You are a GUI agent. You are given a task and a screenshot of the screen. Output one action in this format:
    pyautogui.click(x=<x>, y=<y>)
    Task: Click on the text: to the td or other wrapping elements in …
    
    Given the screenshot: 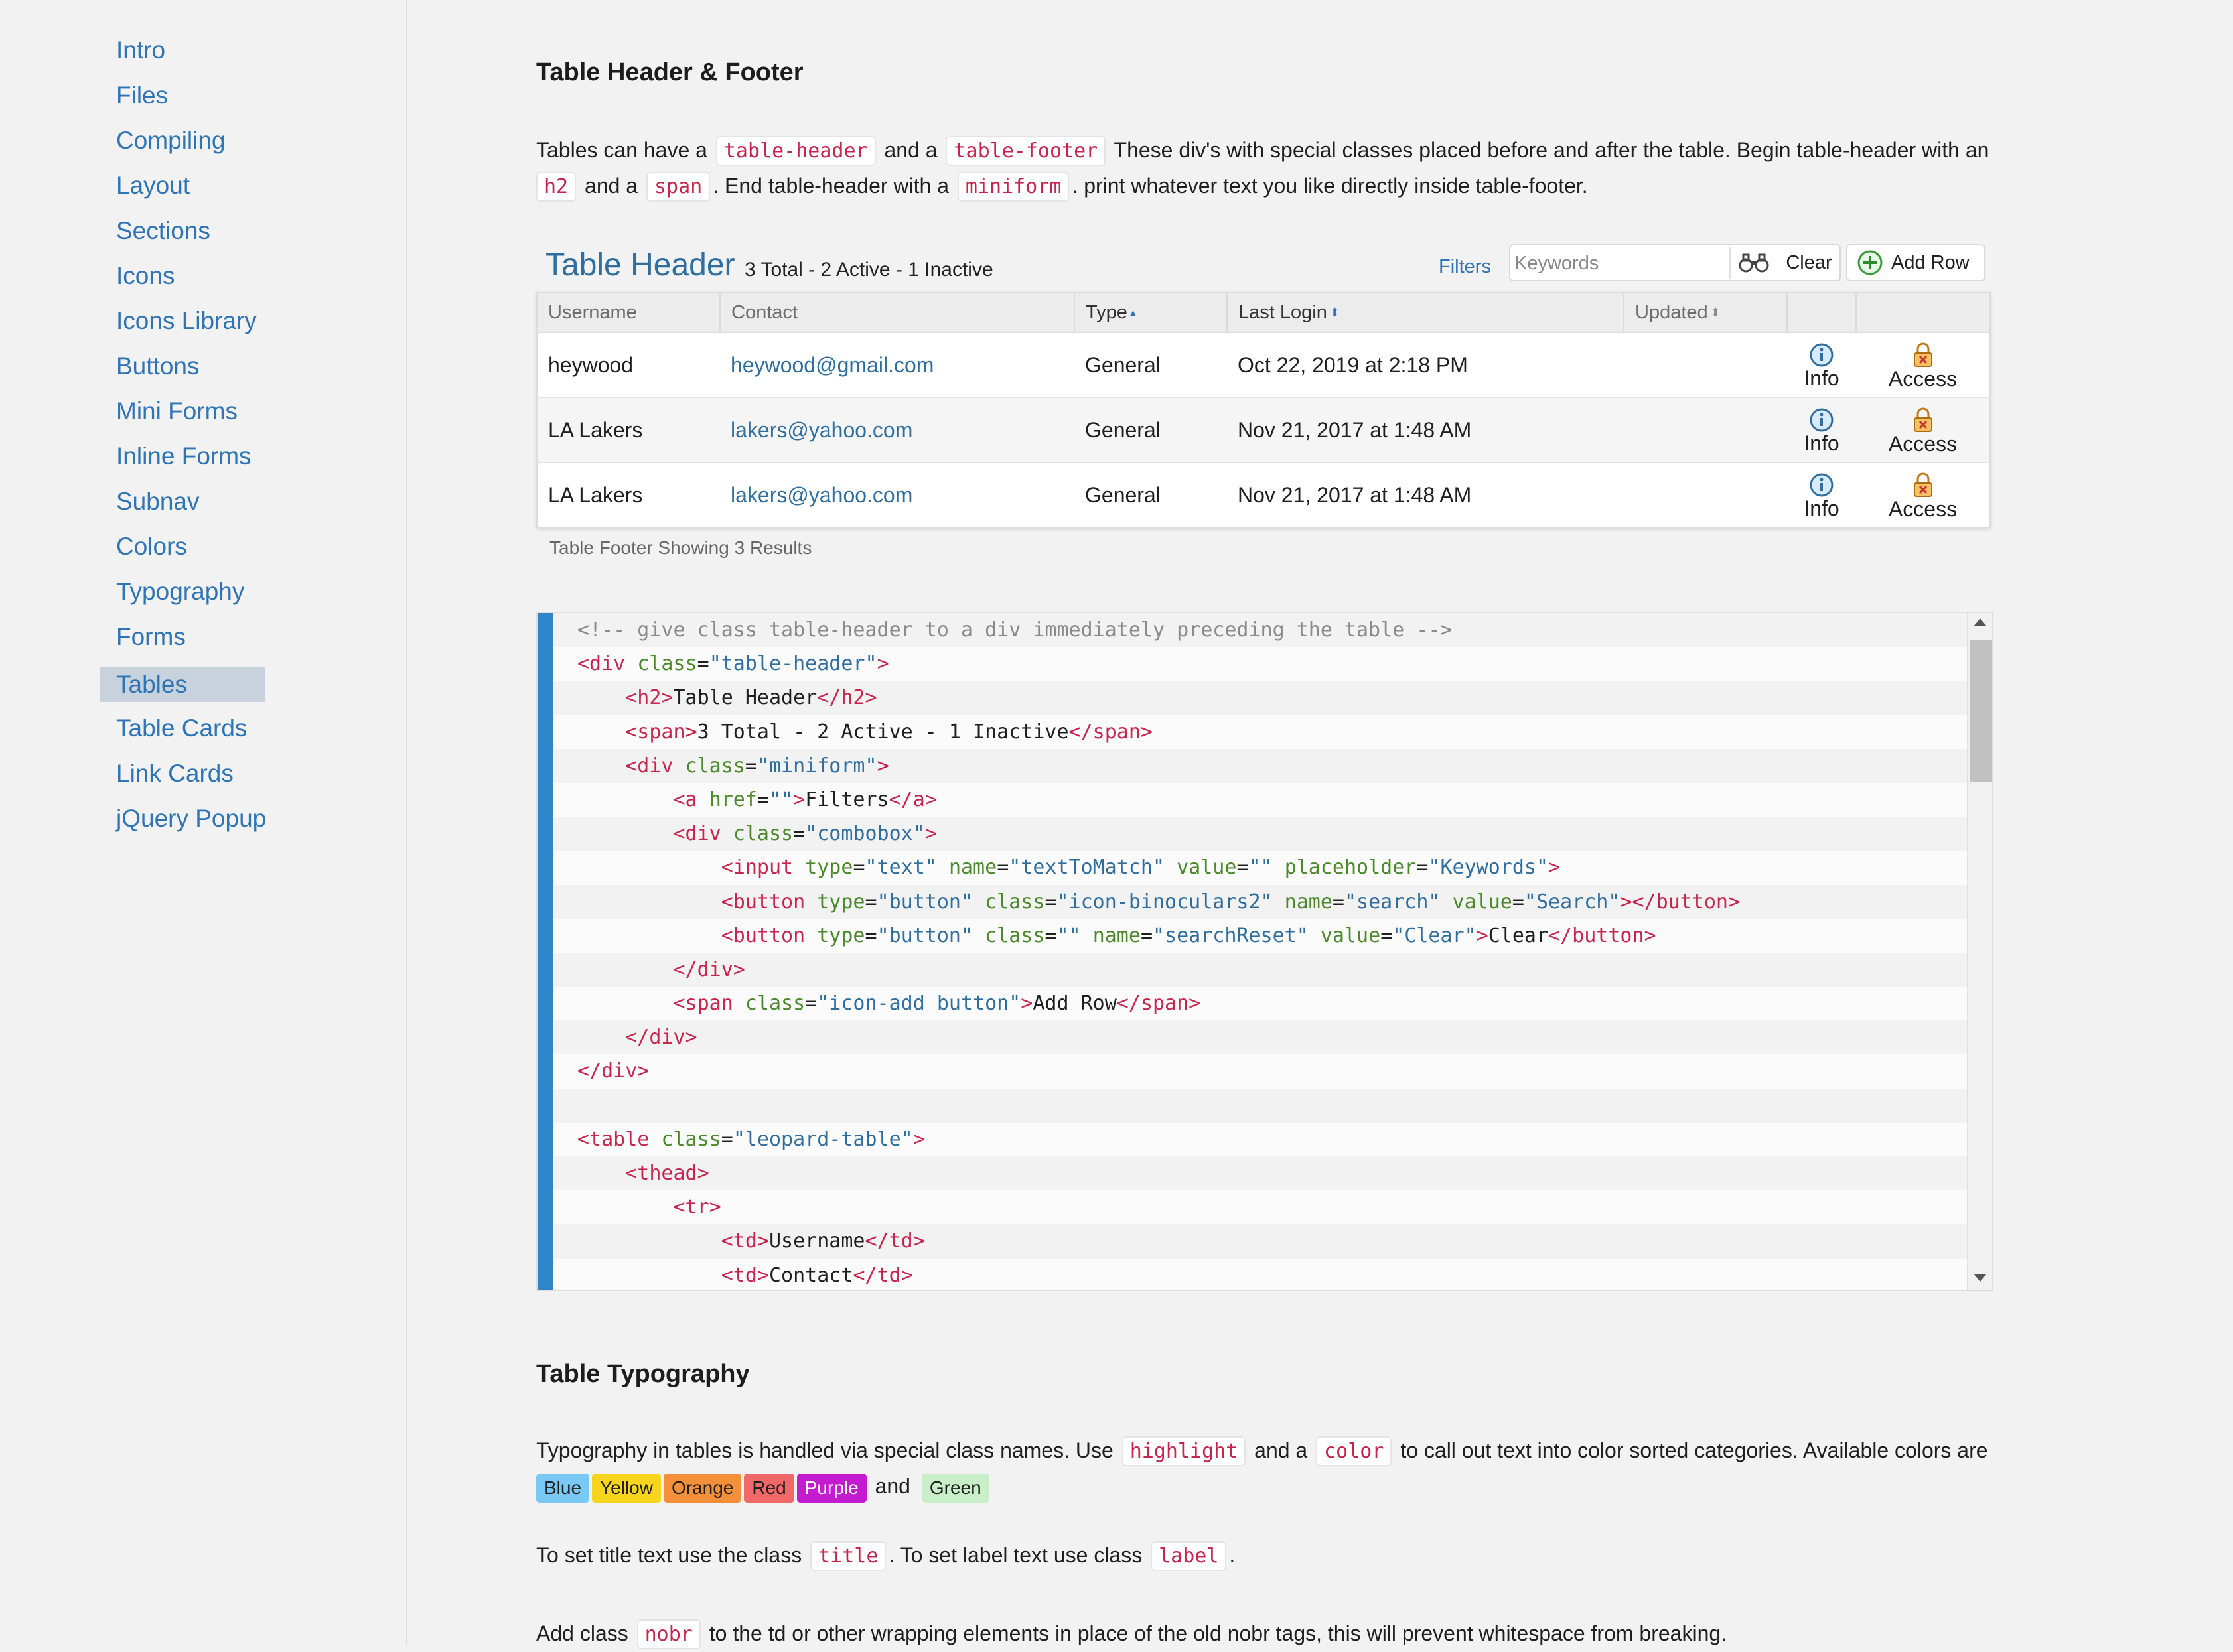 What is the action you would take?
    pyautogui.click(x=1218, y=1633)
    